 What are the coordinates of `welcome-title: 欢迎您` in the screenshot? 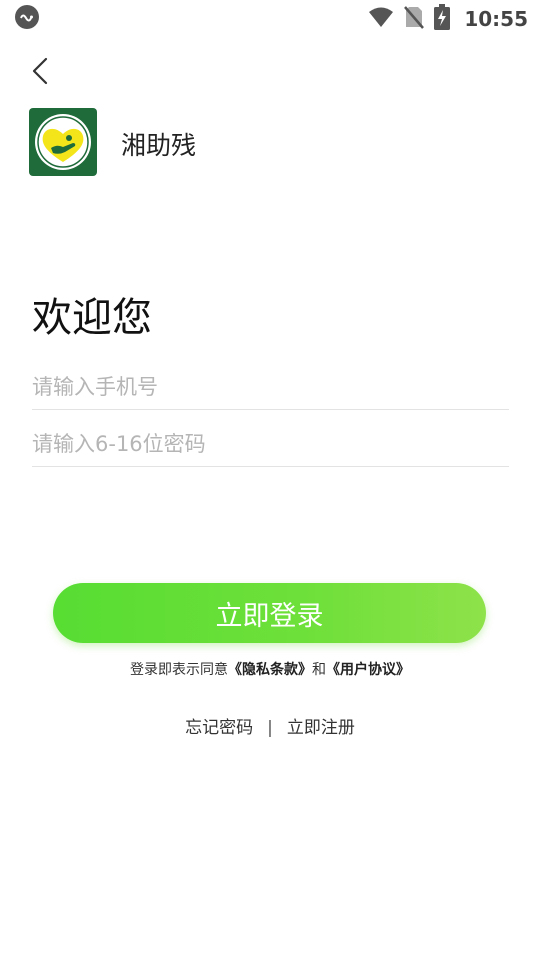 It's located at (92, 318).